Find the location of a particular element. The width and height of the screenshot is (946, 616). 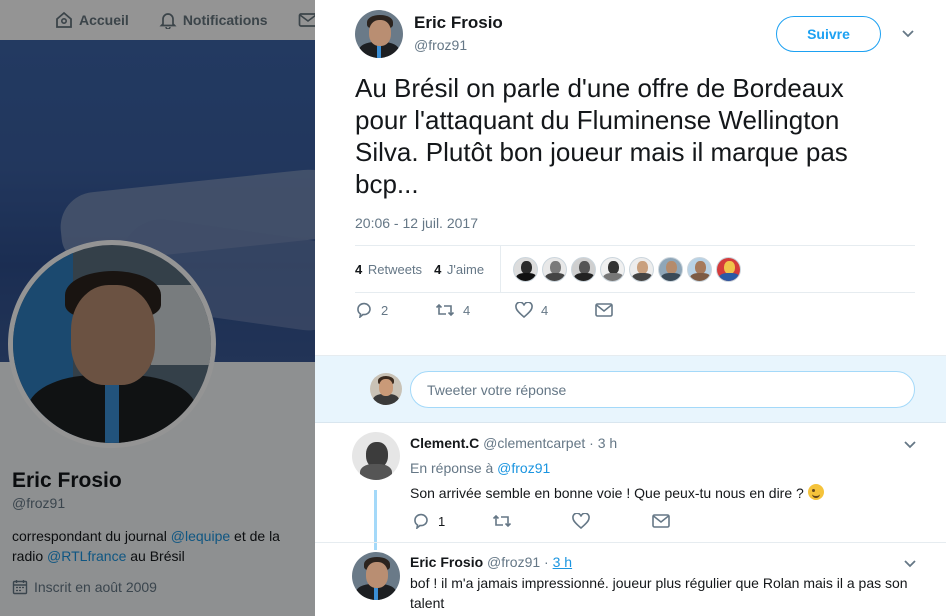

retweets-stat: 4 Retweets is located at coordinates (388, 269).